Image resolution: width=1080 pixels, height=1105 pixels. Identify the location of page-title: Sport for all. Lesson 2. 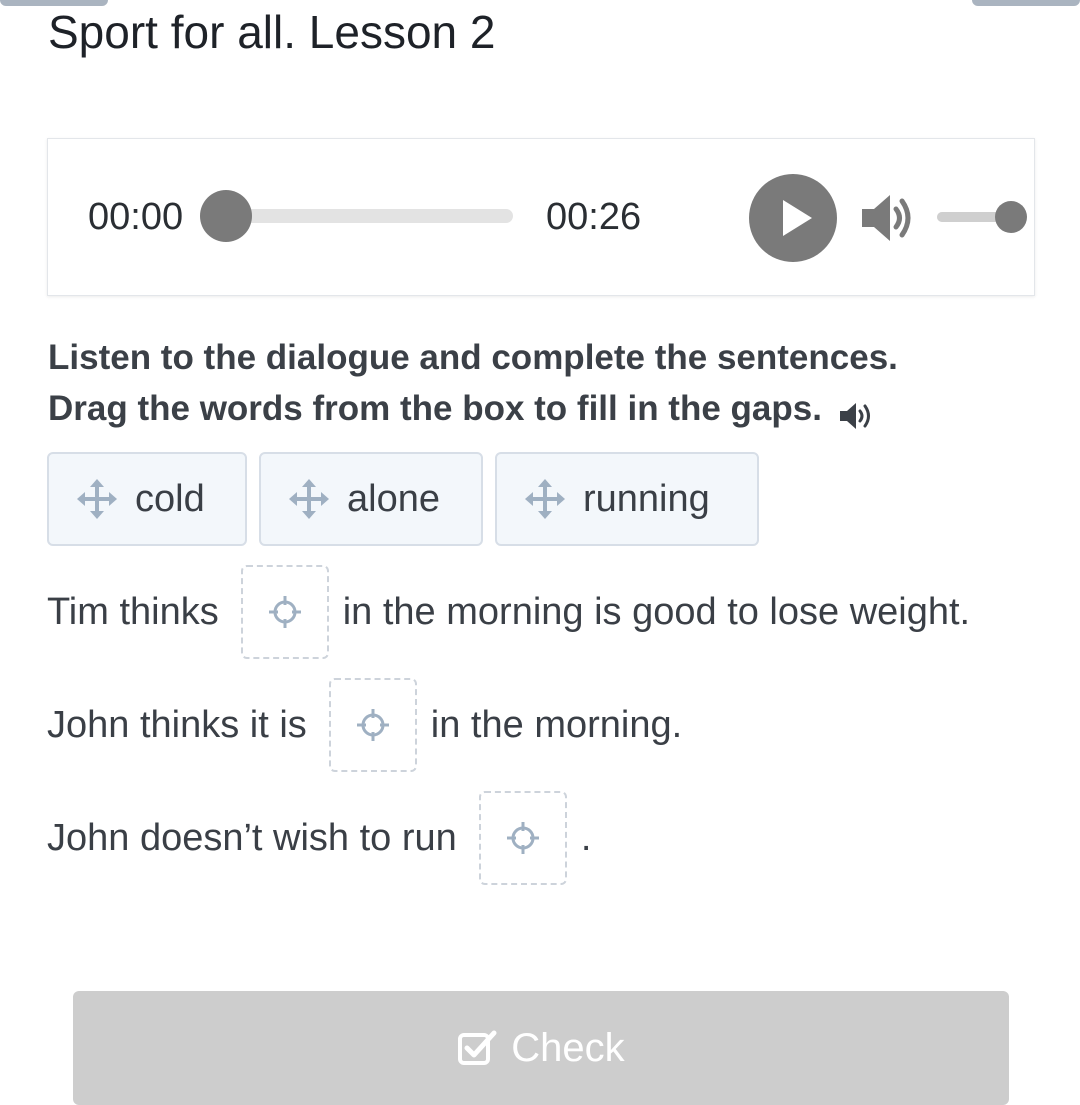
(272, 32).